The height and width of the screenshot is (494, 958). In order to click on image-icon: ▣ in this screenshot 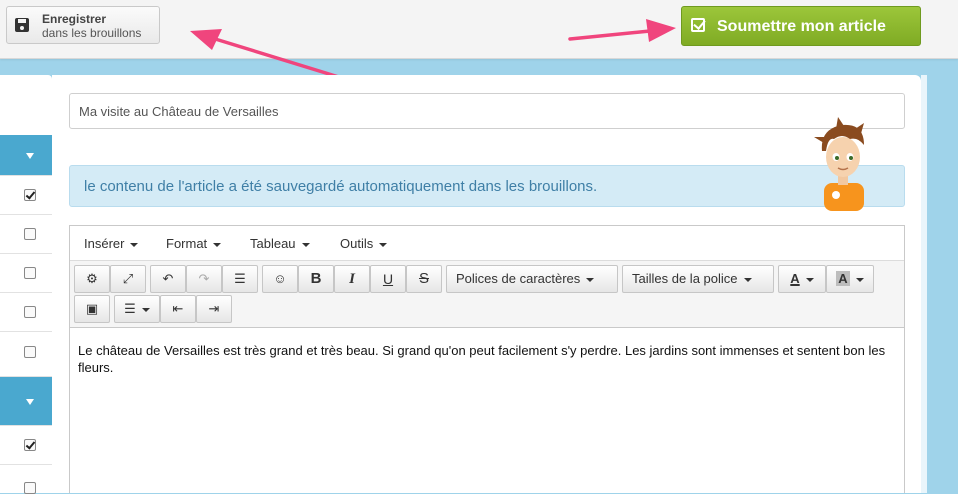, I will do `click(92, 308)`.